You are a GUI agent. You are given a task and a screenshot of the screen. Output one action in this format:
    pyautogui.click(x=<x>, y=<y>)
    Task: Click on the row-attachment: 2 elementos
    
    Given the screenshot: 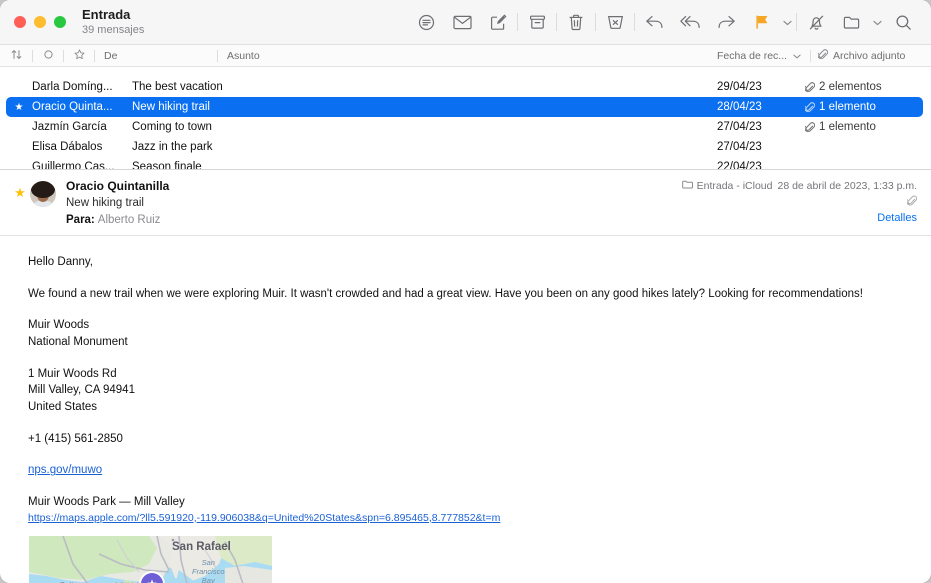 What is the action you would take?
    pyautogui.click(x=864, y=87)
    